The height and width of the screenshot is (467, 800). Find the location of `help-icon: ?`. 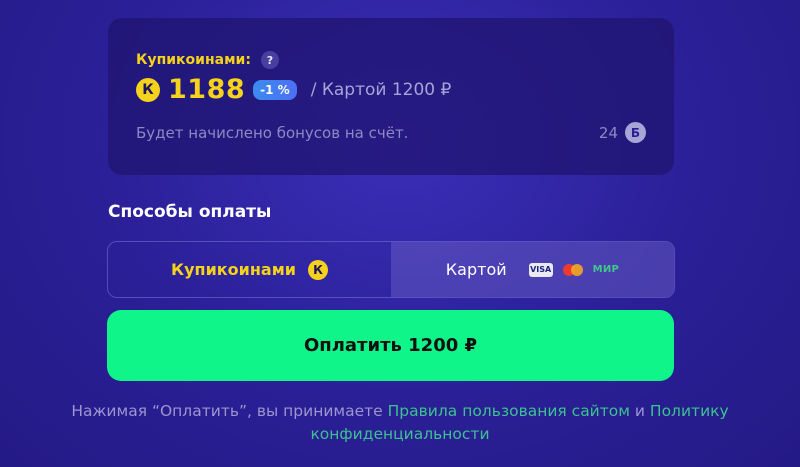

help-icon: ? is located at coordinates (269, 60).